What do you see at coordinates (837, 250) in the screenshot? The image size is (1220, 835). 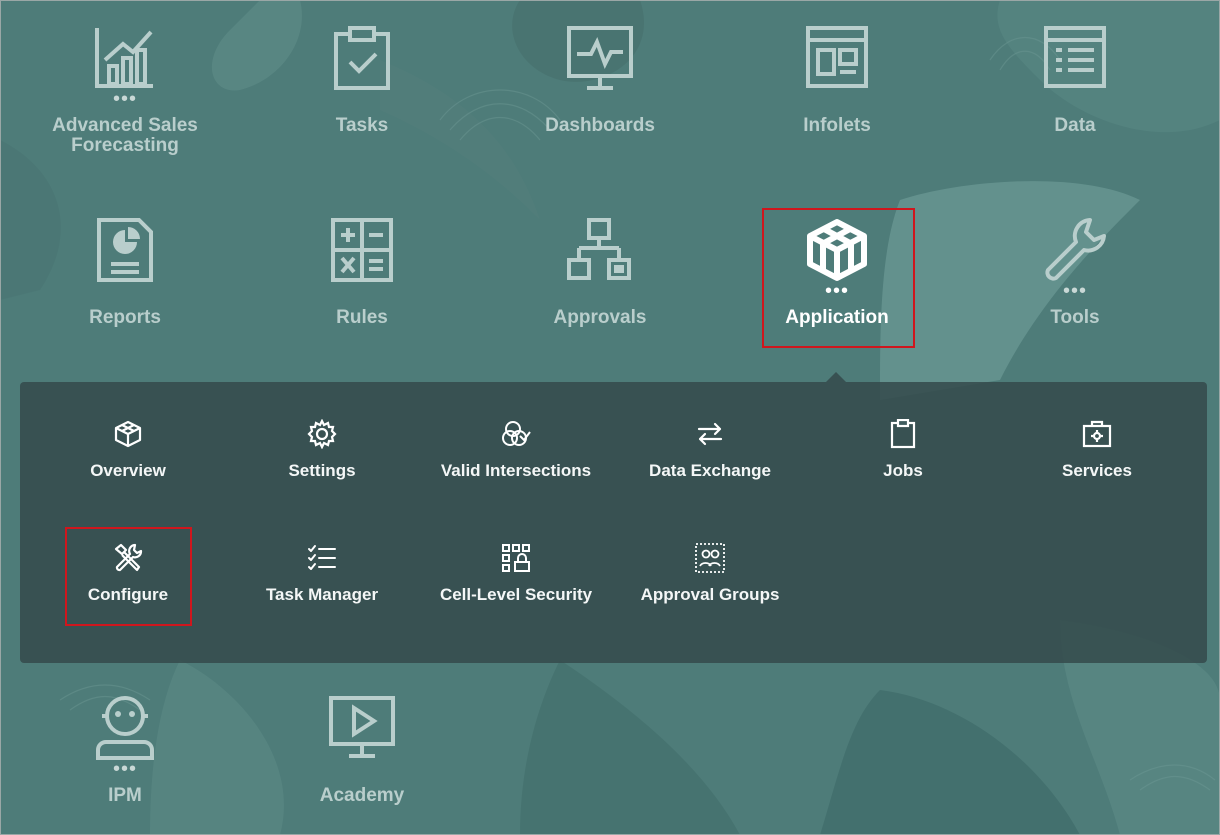 I see `cube-icon` at bounding box center [837, 250].